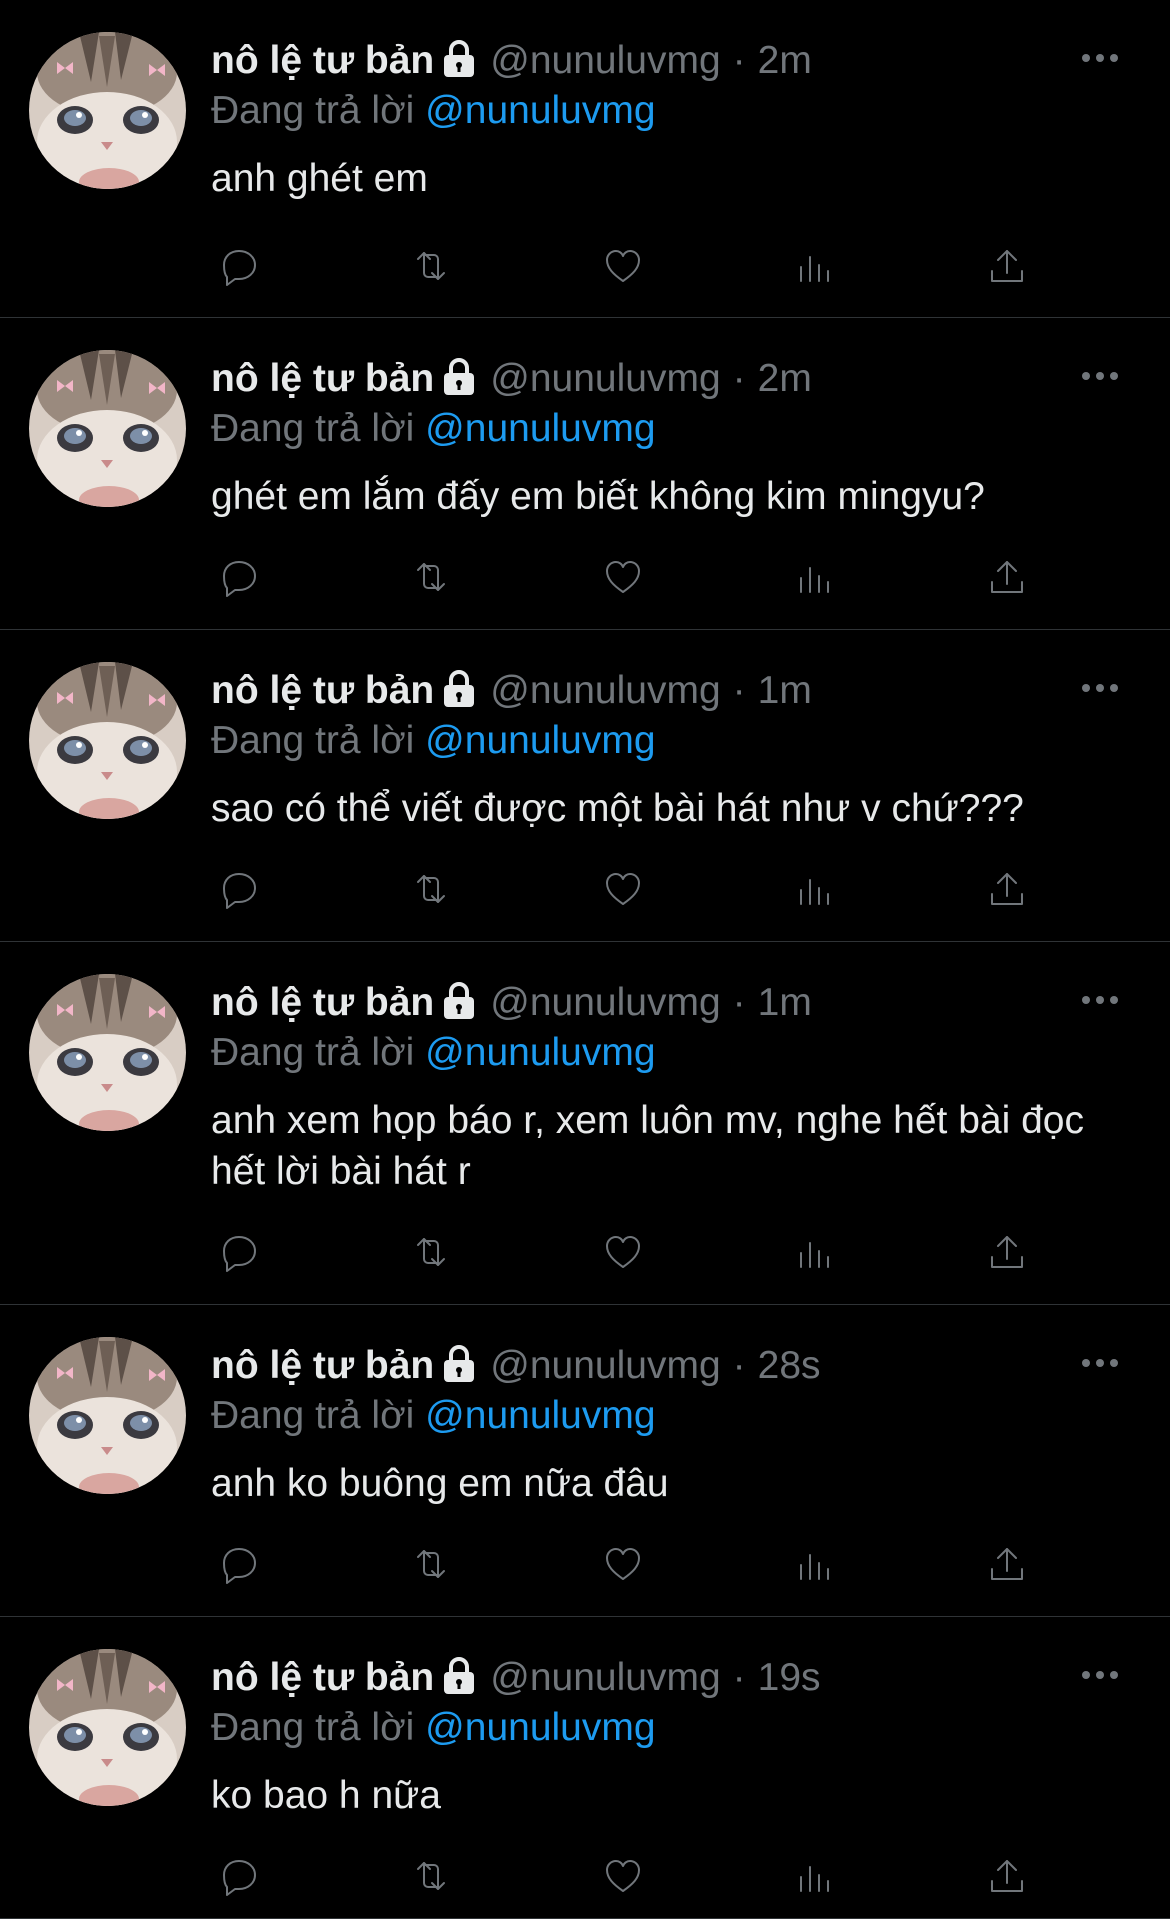  I want to click on share-icon, so click(1007, 579).